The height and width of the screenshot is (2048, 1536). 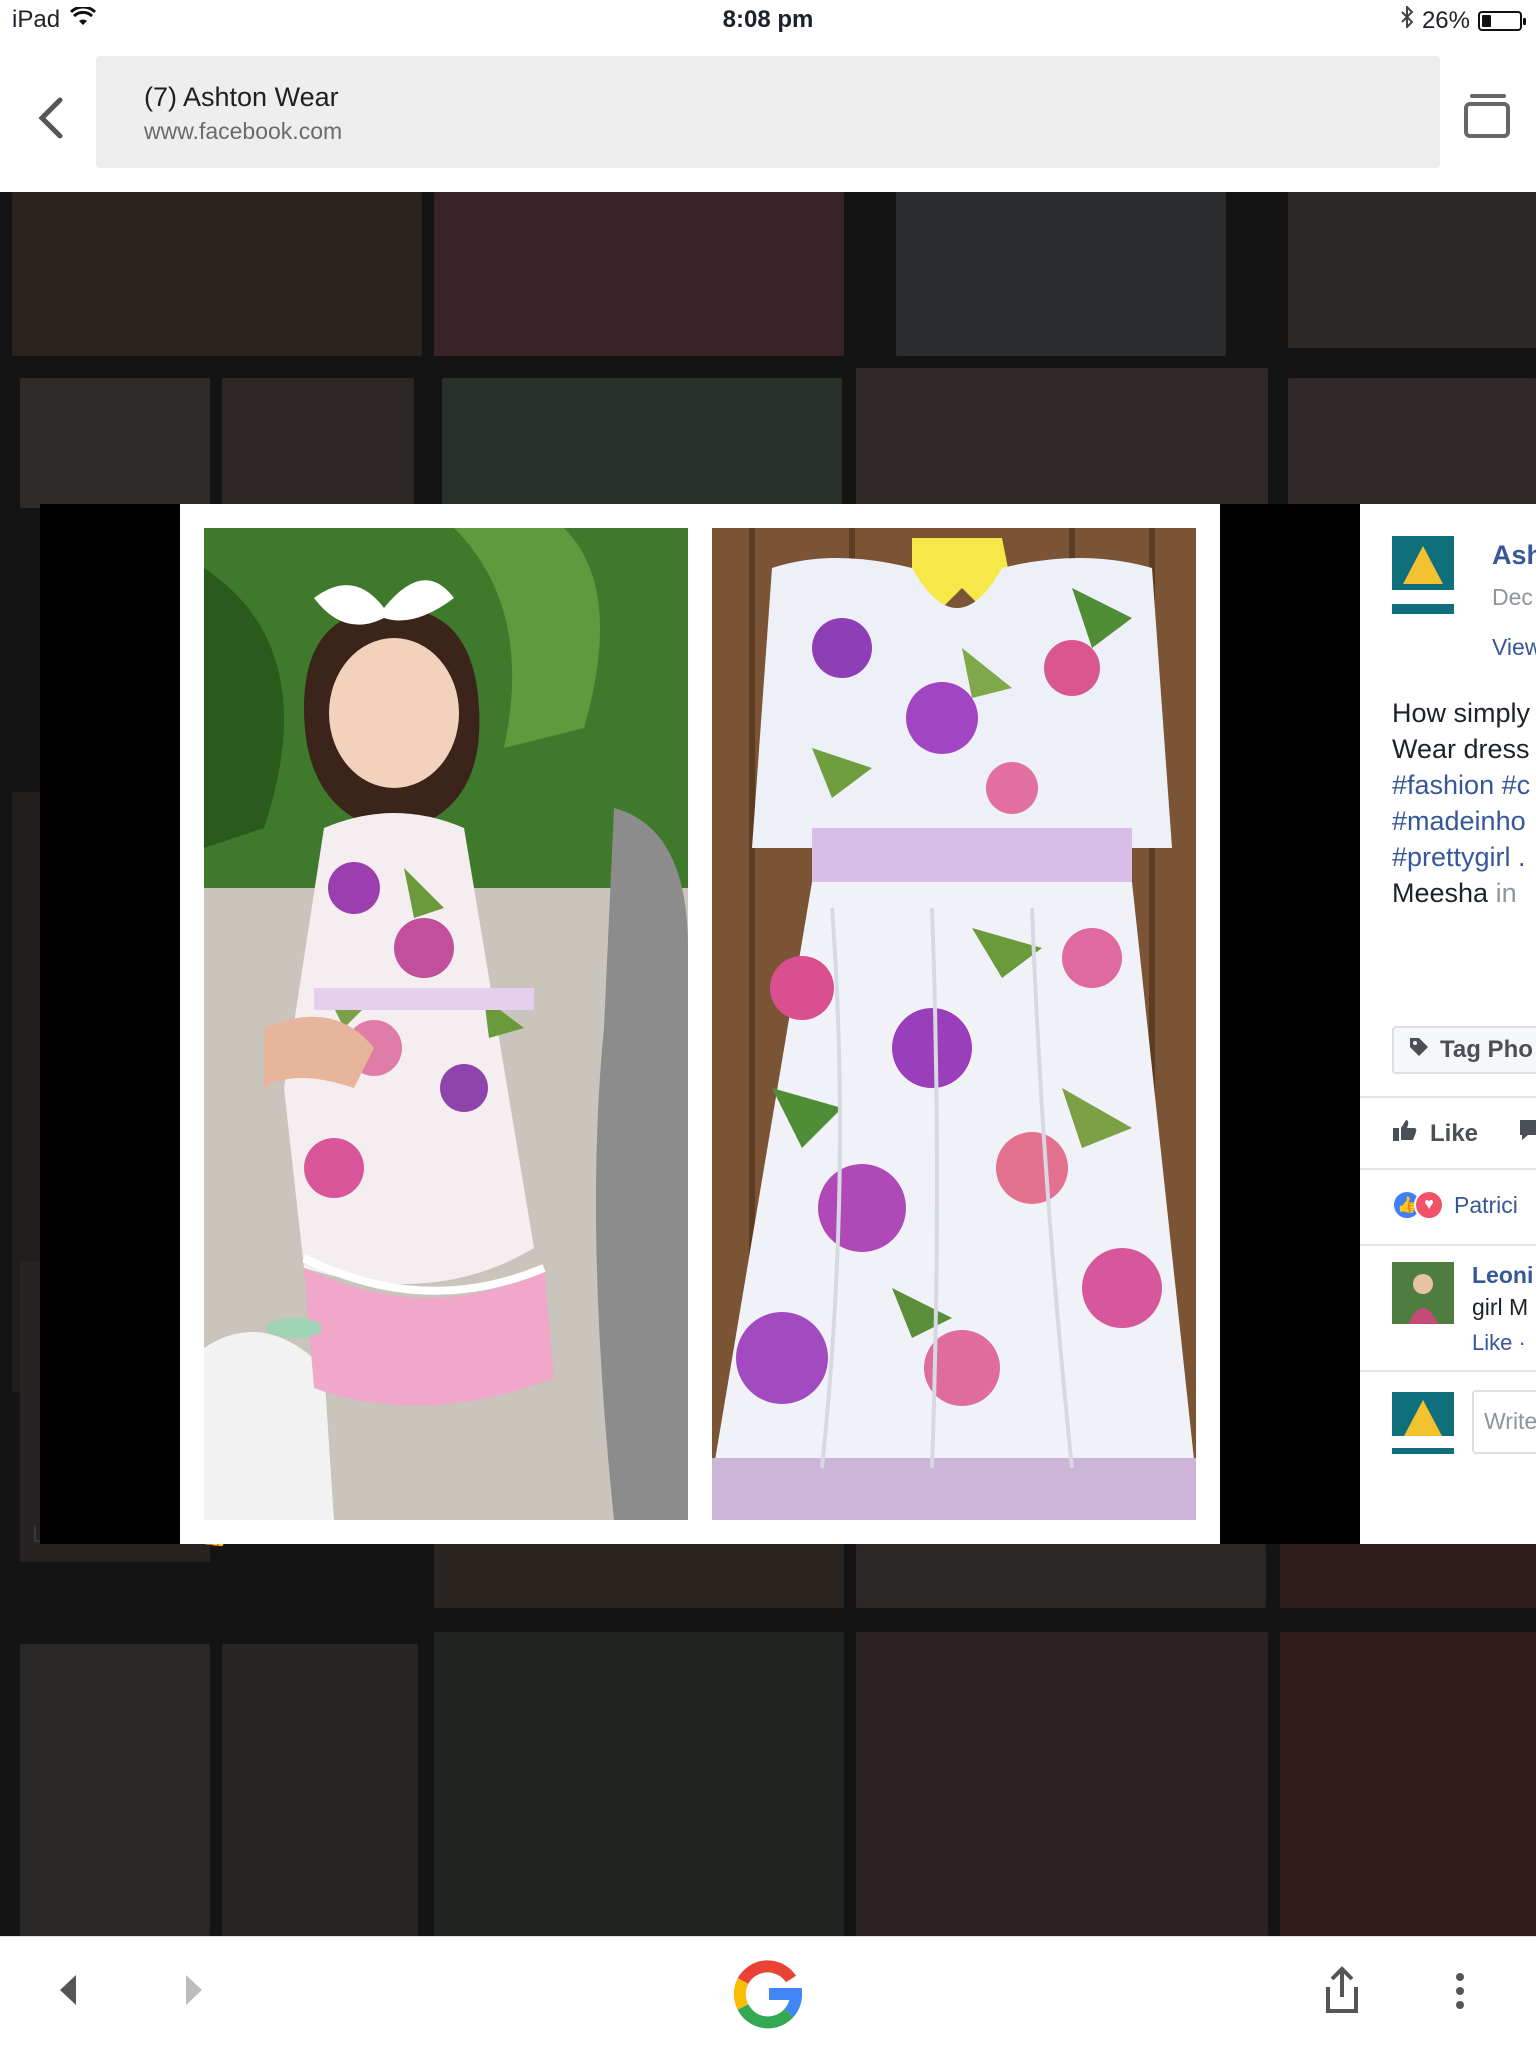 I want to click on page-avatar, so click(x=1423, y=575).